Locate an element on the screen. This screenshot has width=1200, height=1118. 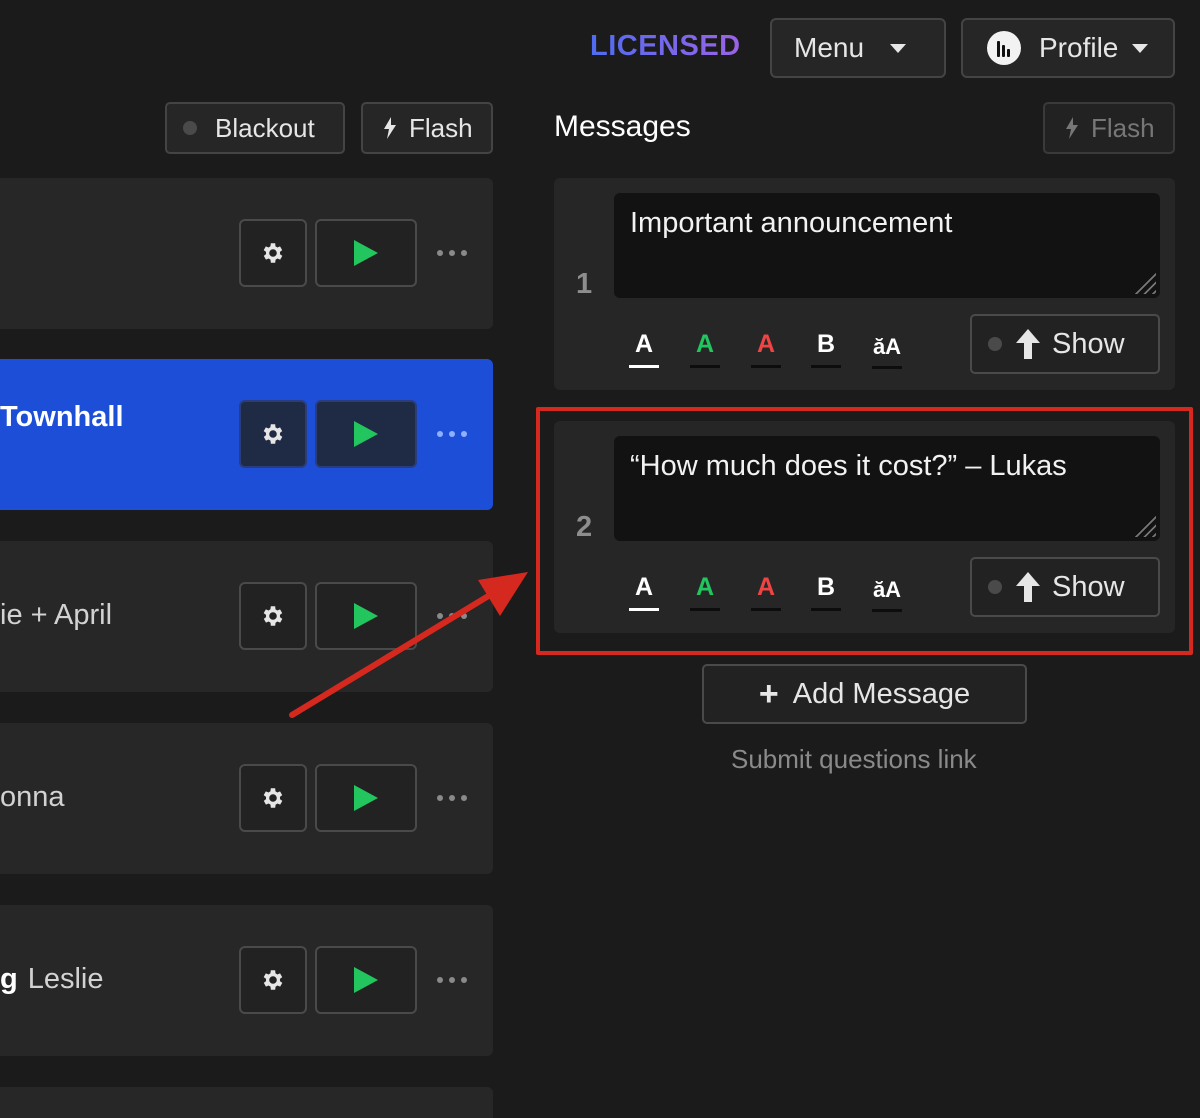
timer-row-active: Townhall is located at coordinates (246, 434).